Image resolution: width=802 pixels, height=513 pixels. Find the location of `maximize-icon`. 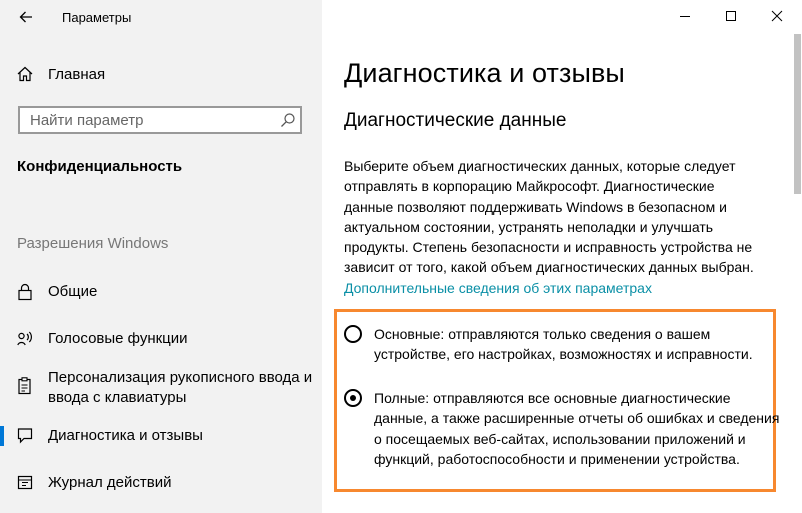

maximize-icon is located at coordinates (731, 16).